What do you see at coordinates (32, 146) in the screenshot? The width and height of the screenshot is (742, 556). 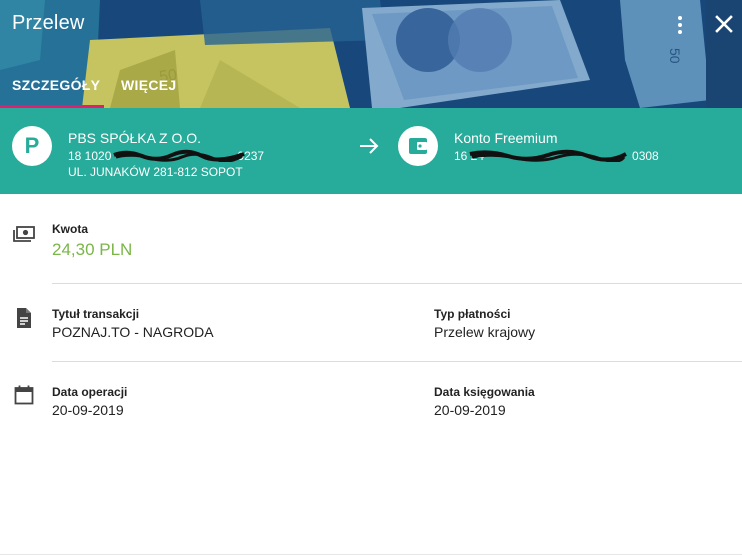 I see `sender-avatar: P` at bounding box center [32, 146].